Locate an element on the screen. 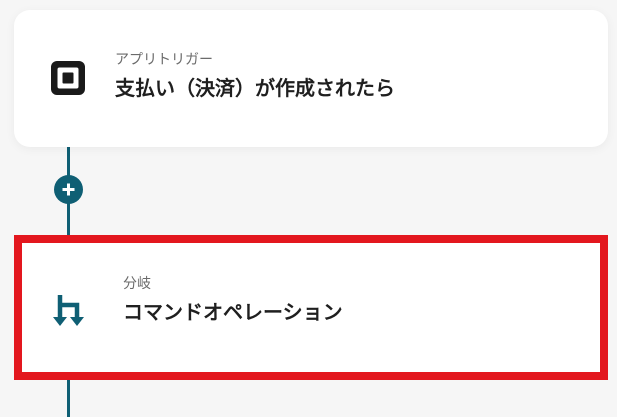  plus-icon is located at coordinates (68, 189).